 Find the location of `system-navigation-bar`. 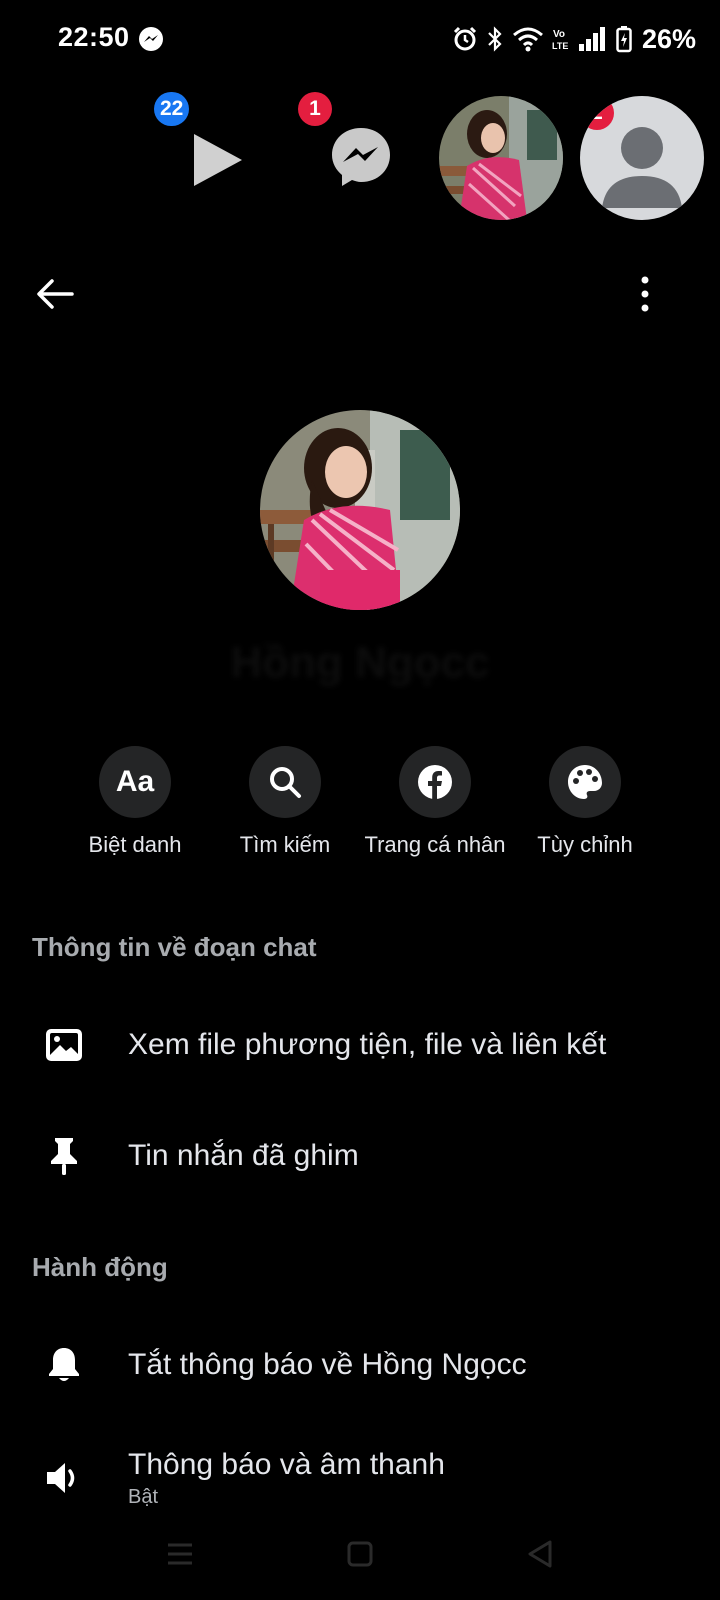

system-navigation-bar is located at coordinates (360, 1555).